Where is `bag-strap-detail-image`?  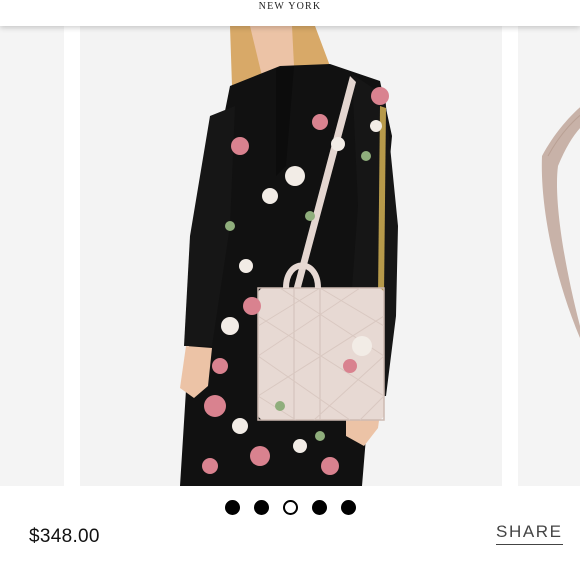 bag-strap-detail-image is located at coordinates (549, 256).